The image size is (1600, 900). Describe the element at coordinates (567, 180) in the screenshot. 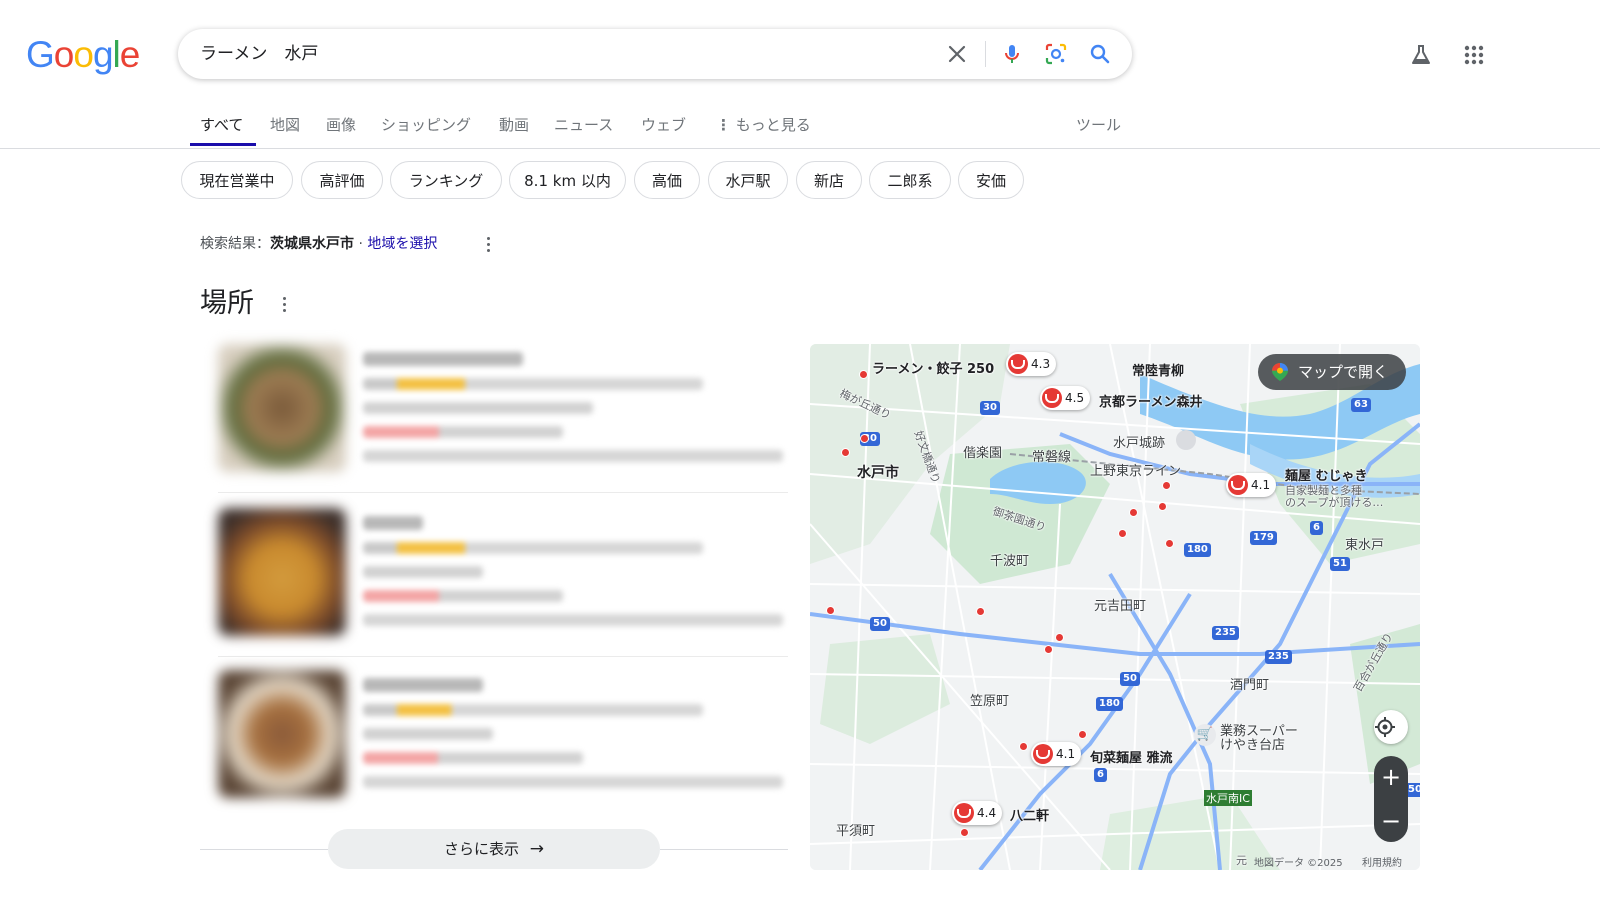

I see `chip-distance: 8.1 km 以内` at that location.